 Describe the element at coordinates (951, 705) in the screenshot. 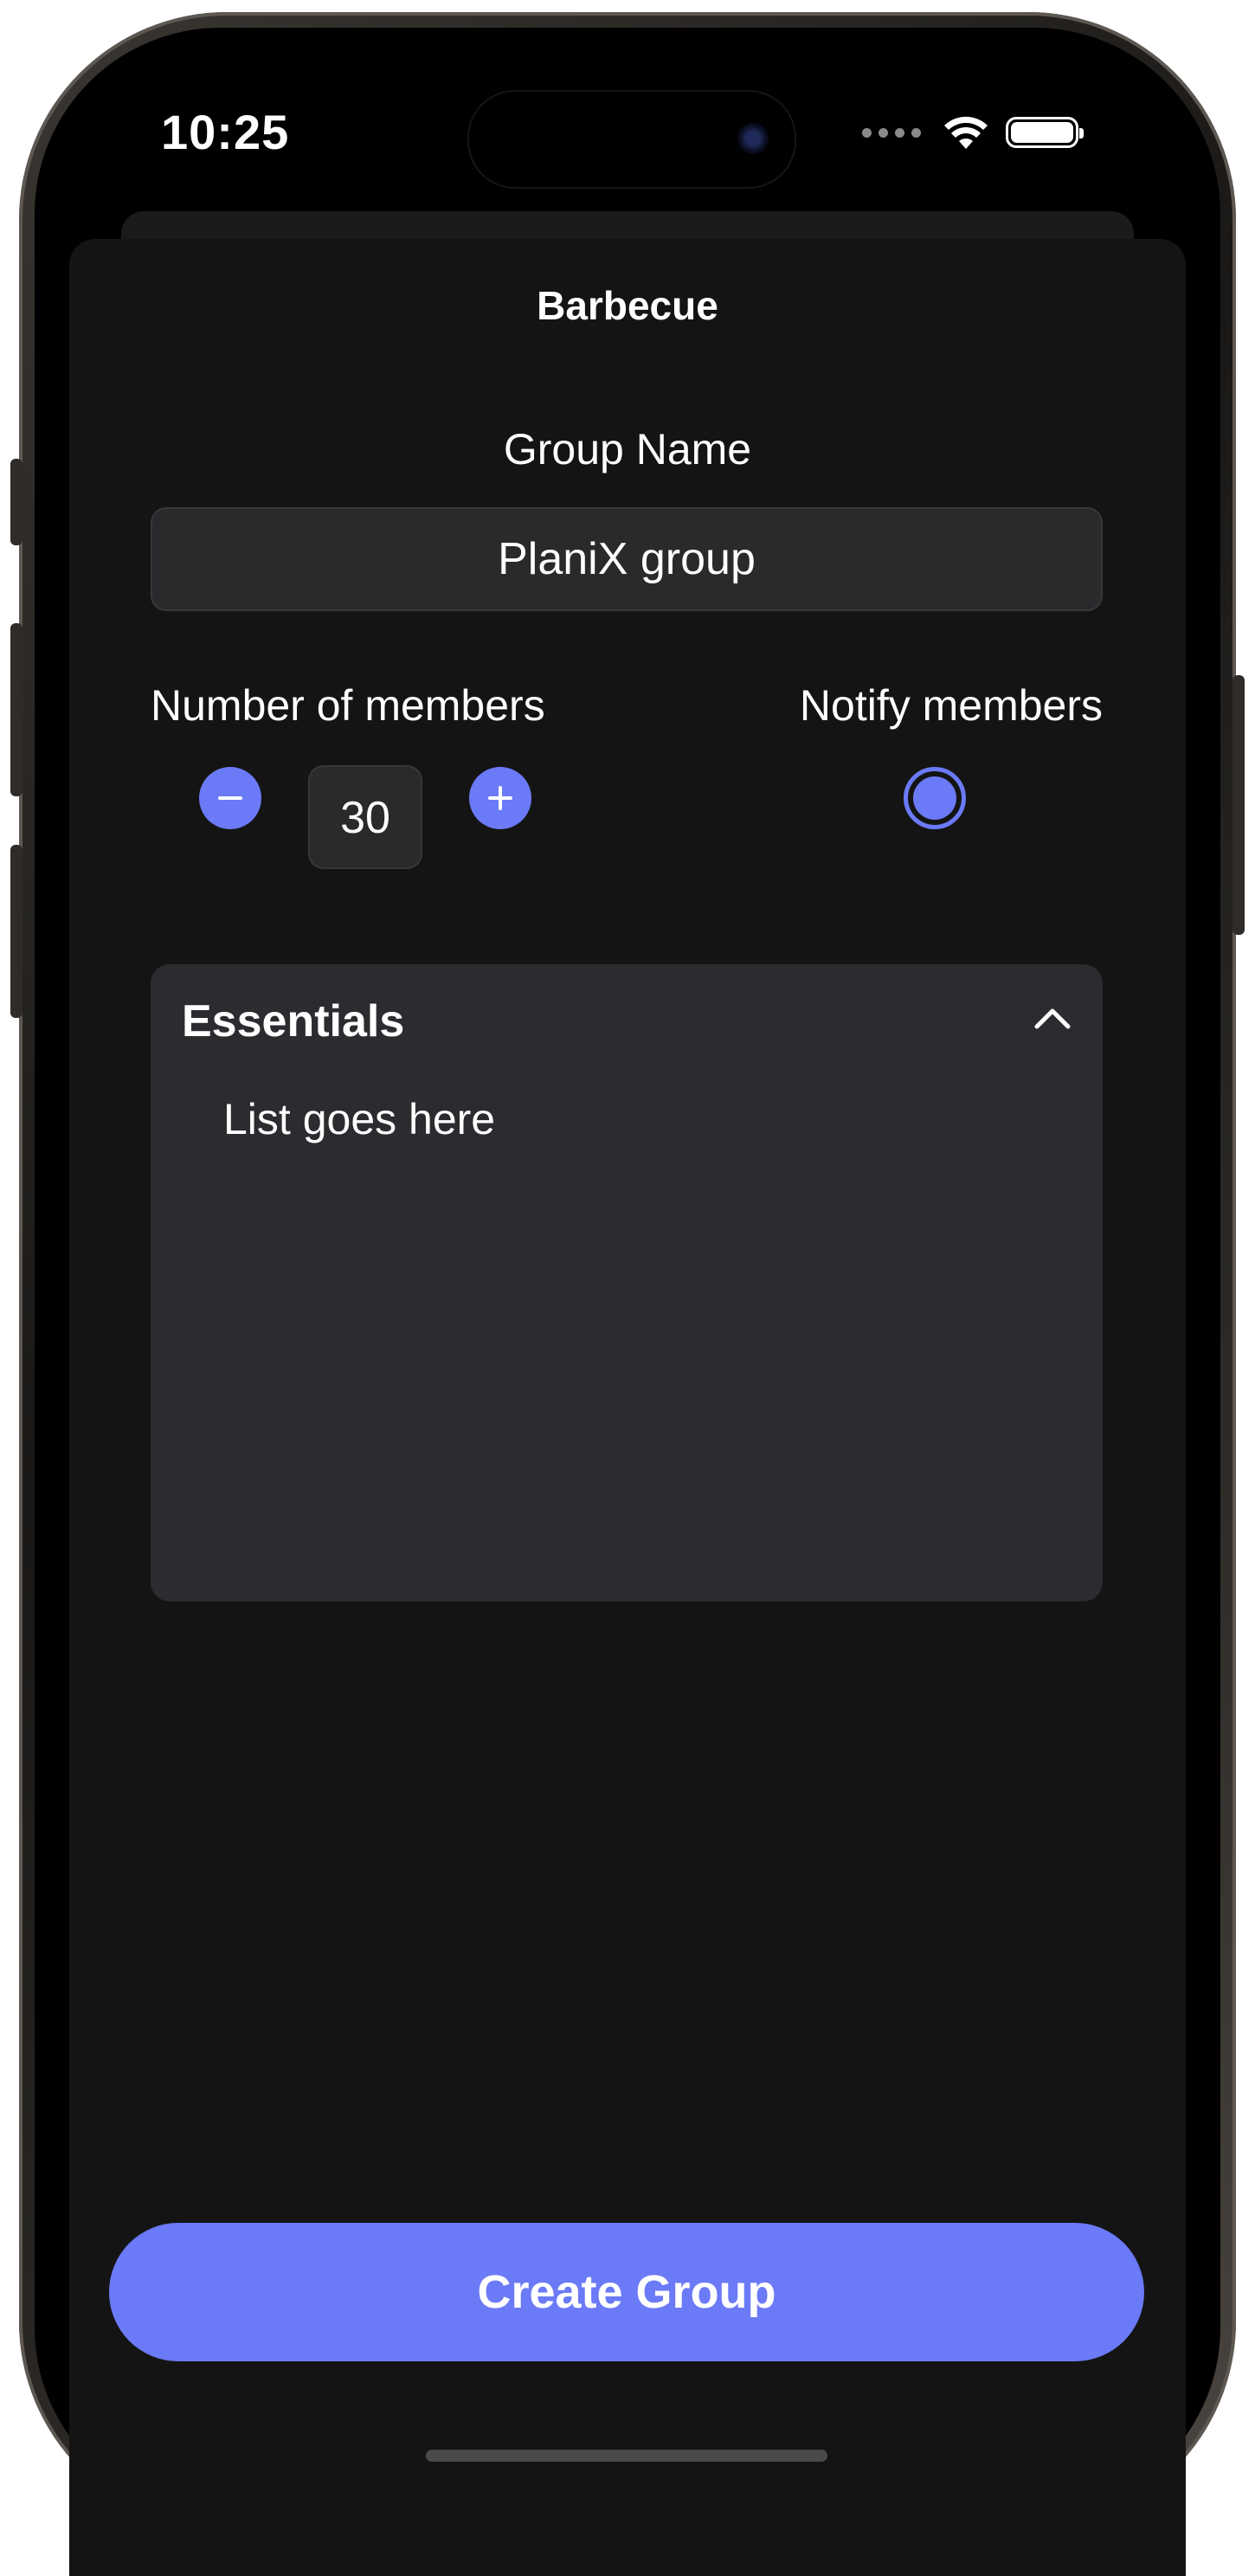

I see `notify-label: Notify members` at that location.